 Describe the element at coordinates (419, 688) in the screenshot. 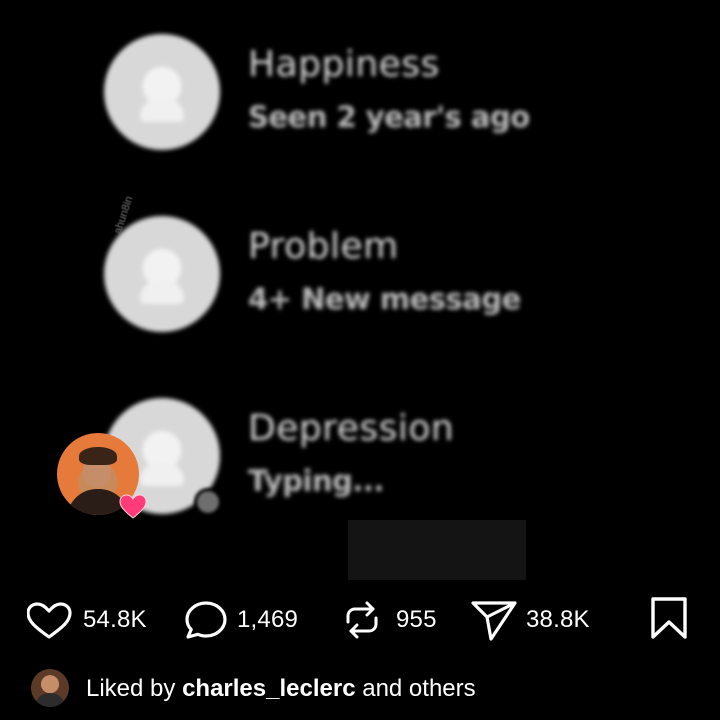

I see `liked-by-suffix: and others` at that location.